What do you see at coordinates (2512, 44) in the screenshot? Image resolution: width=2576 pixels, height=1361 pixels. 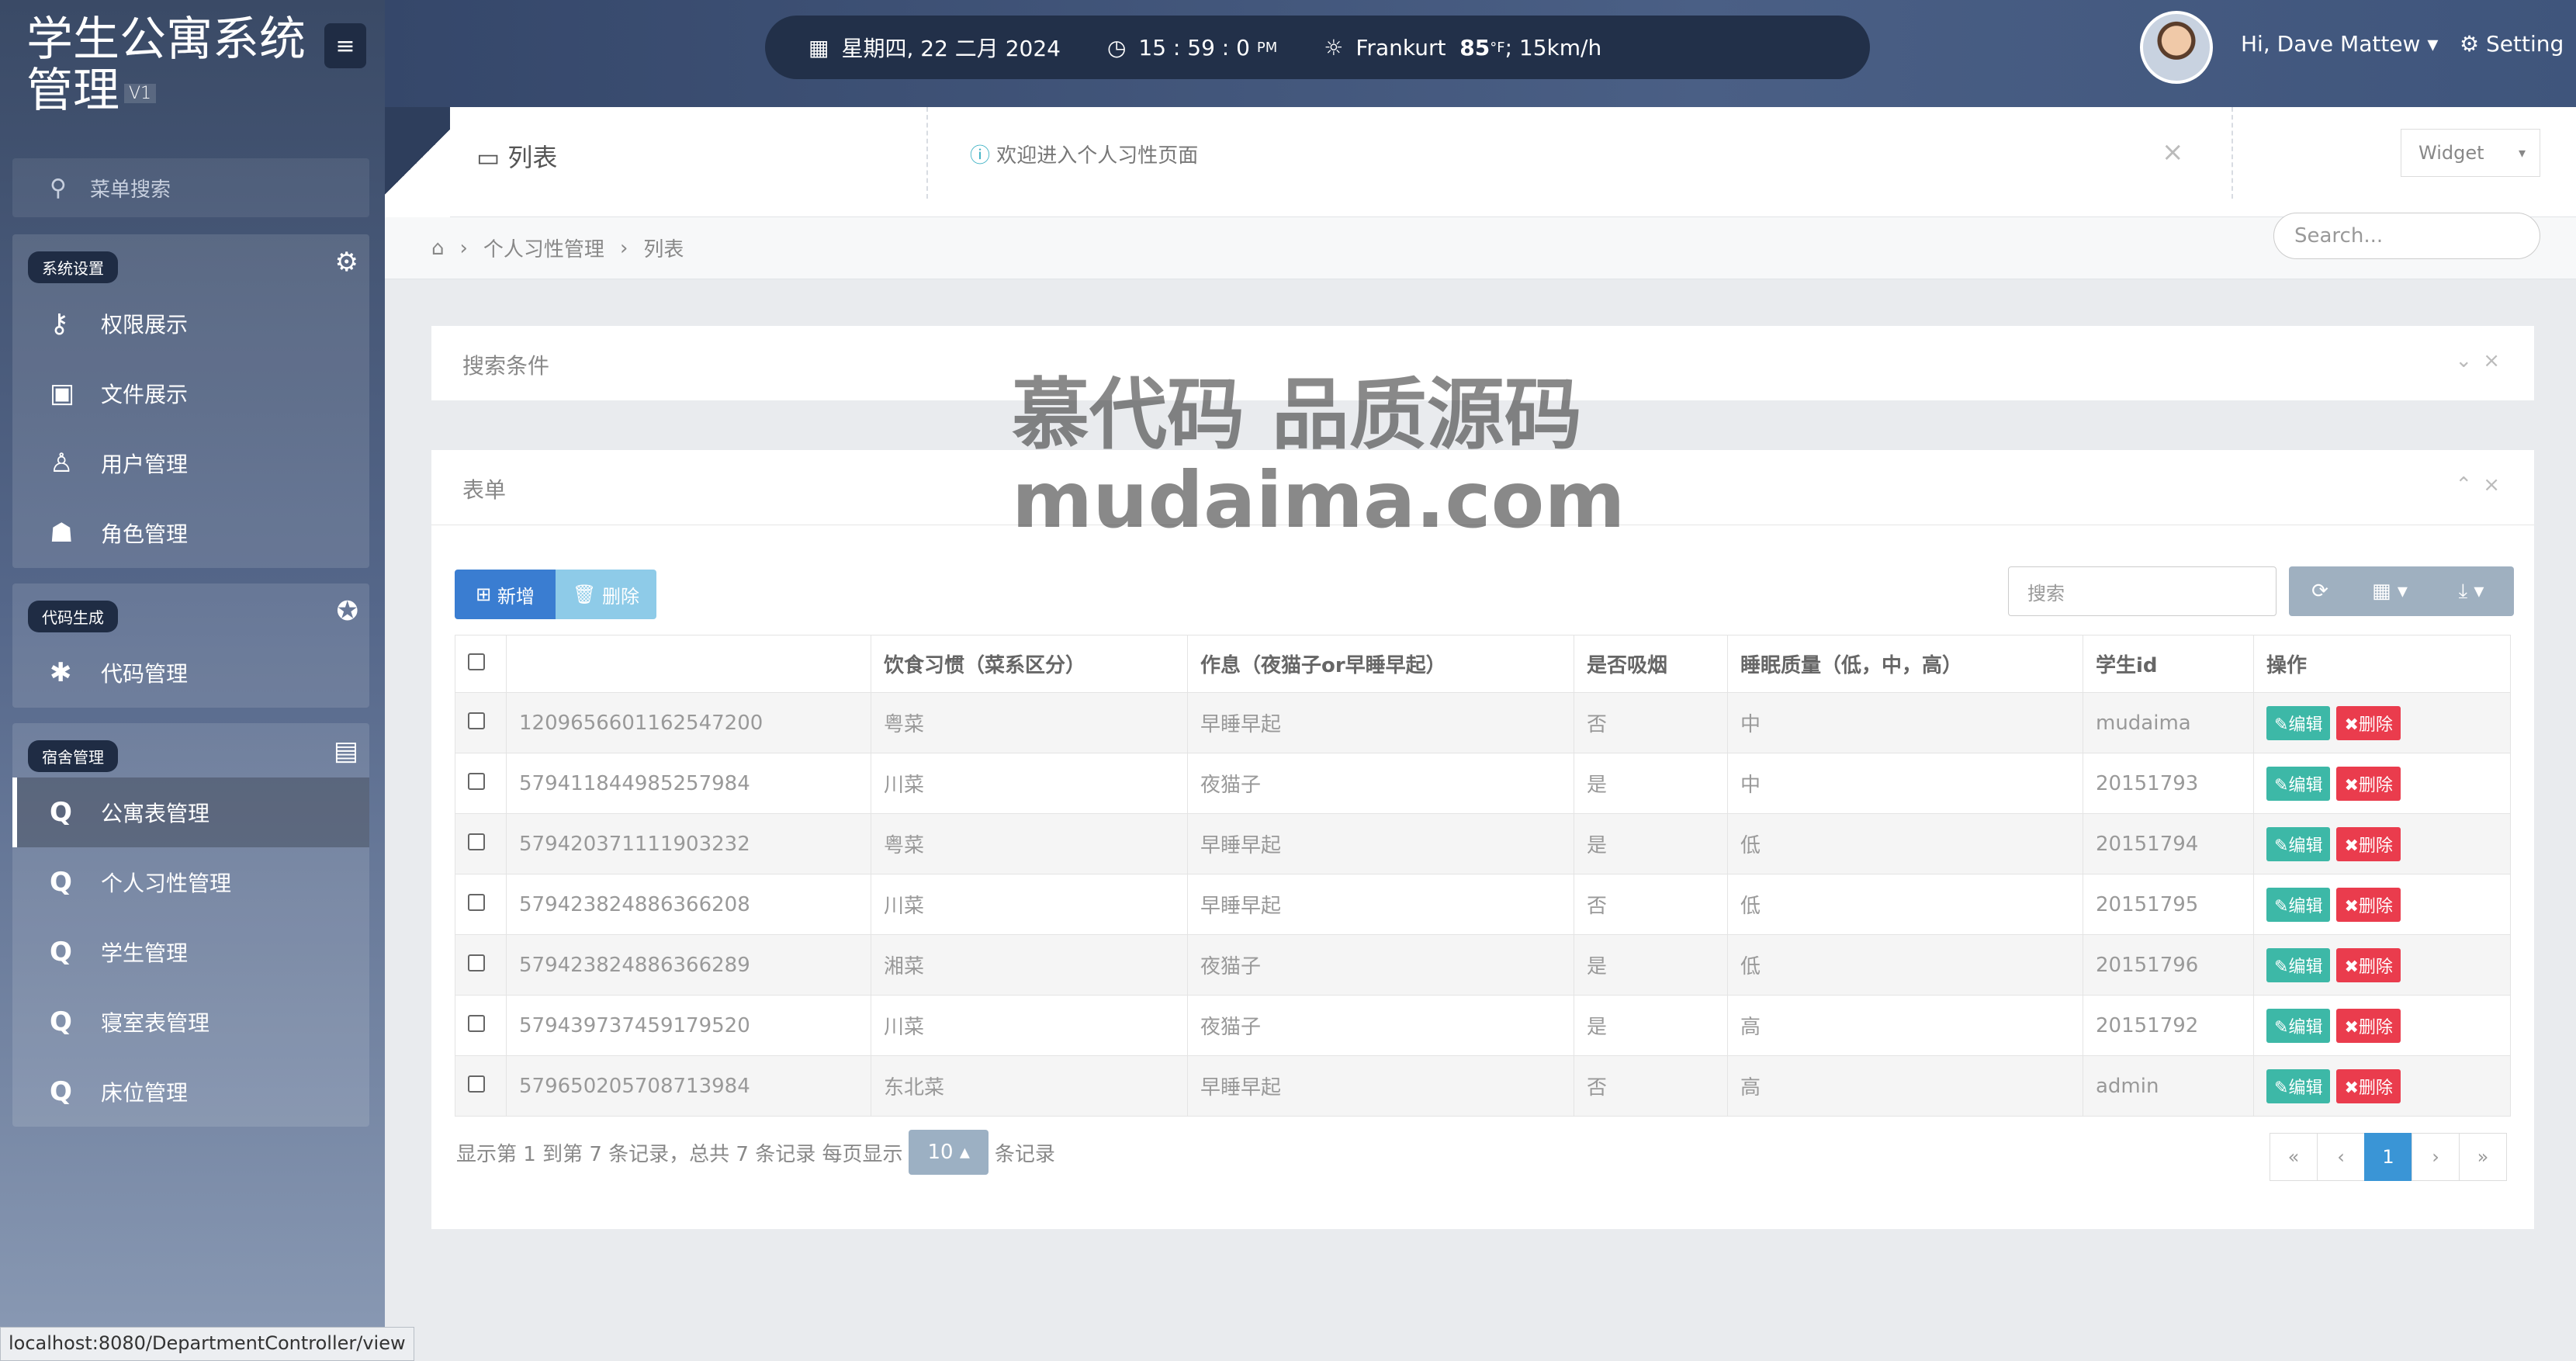 I see `setting-link: ⚙ Setting` at bounding box center [2512, 44].